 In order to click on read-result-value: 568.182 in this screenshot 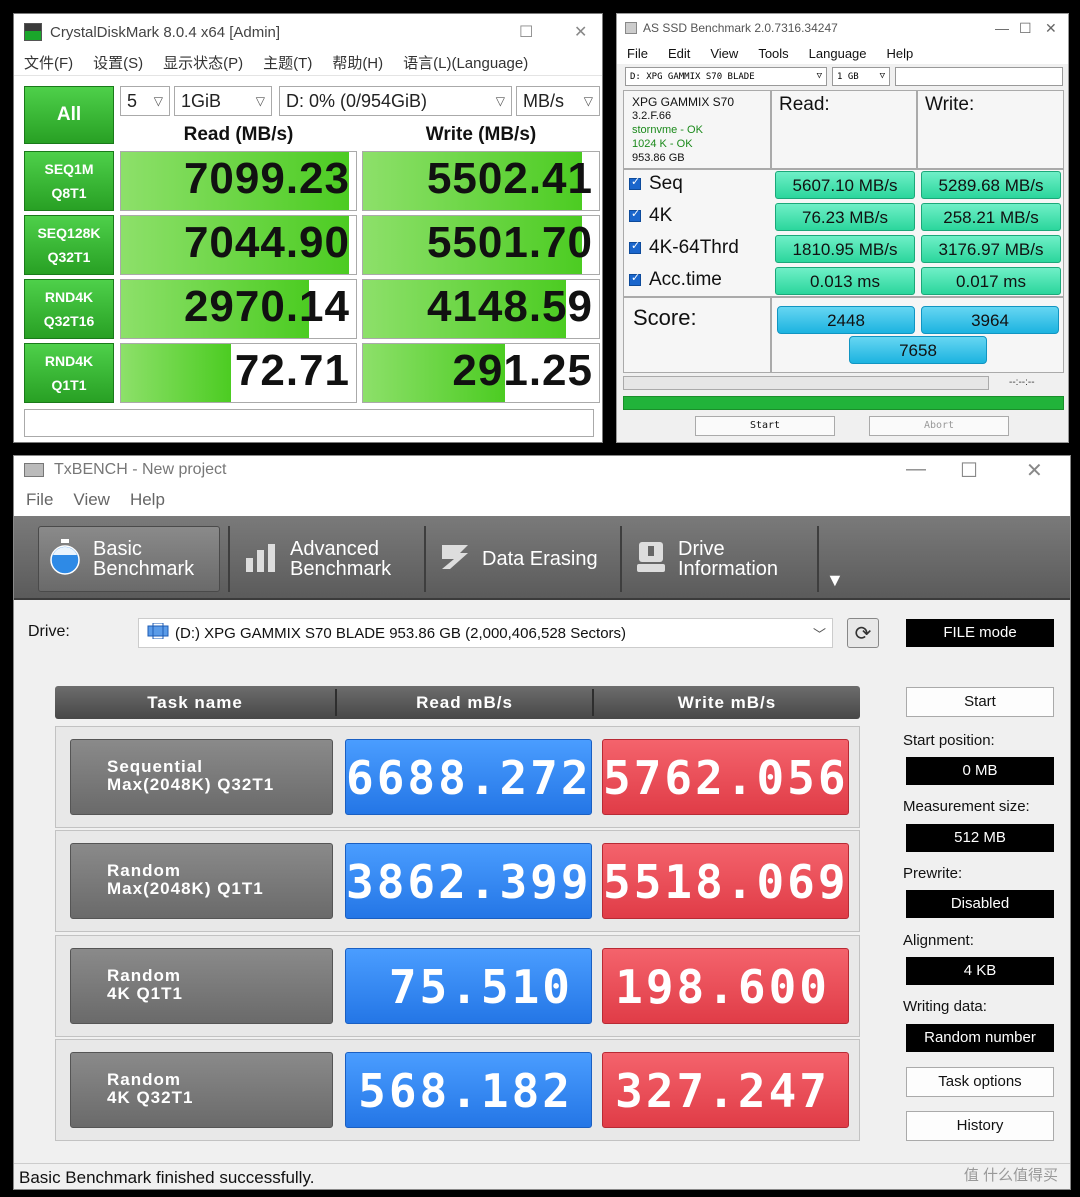, I will do `click(468, 1090)`.